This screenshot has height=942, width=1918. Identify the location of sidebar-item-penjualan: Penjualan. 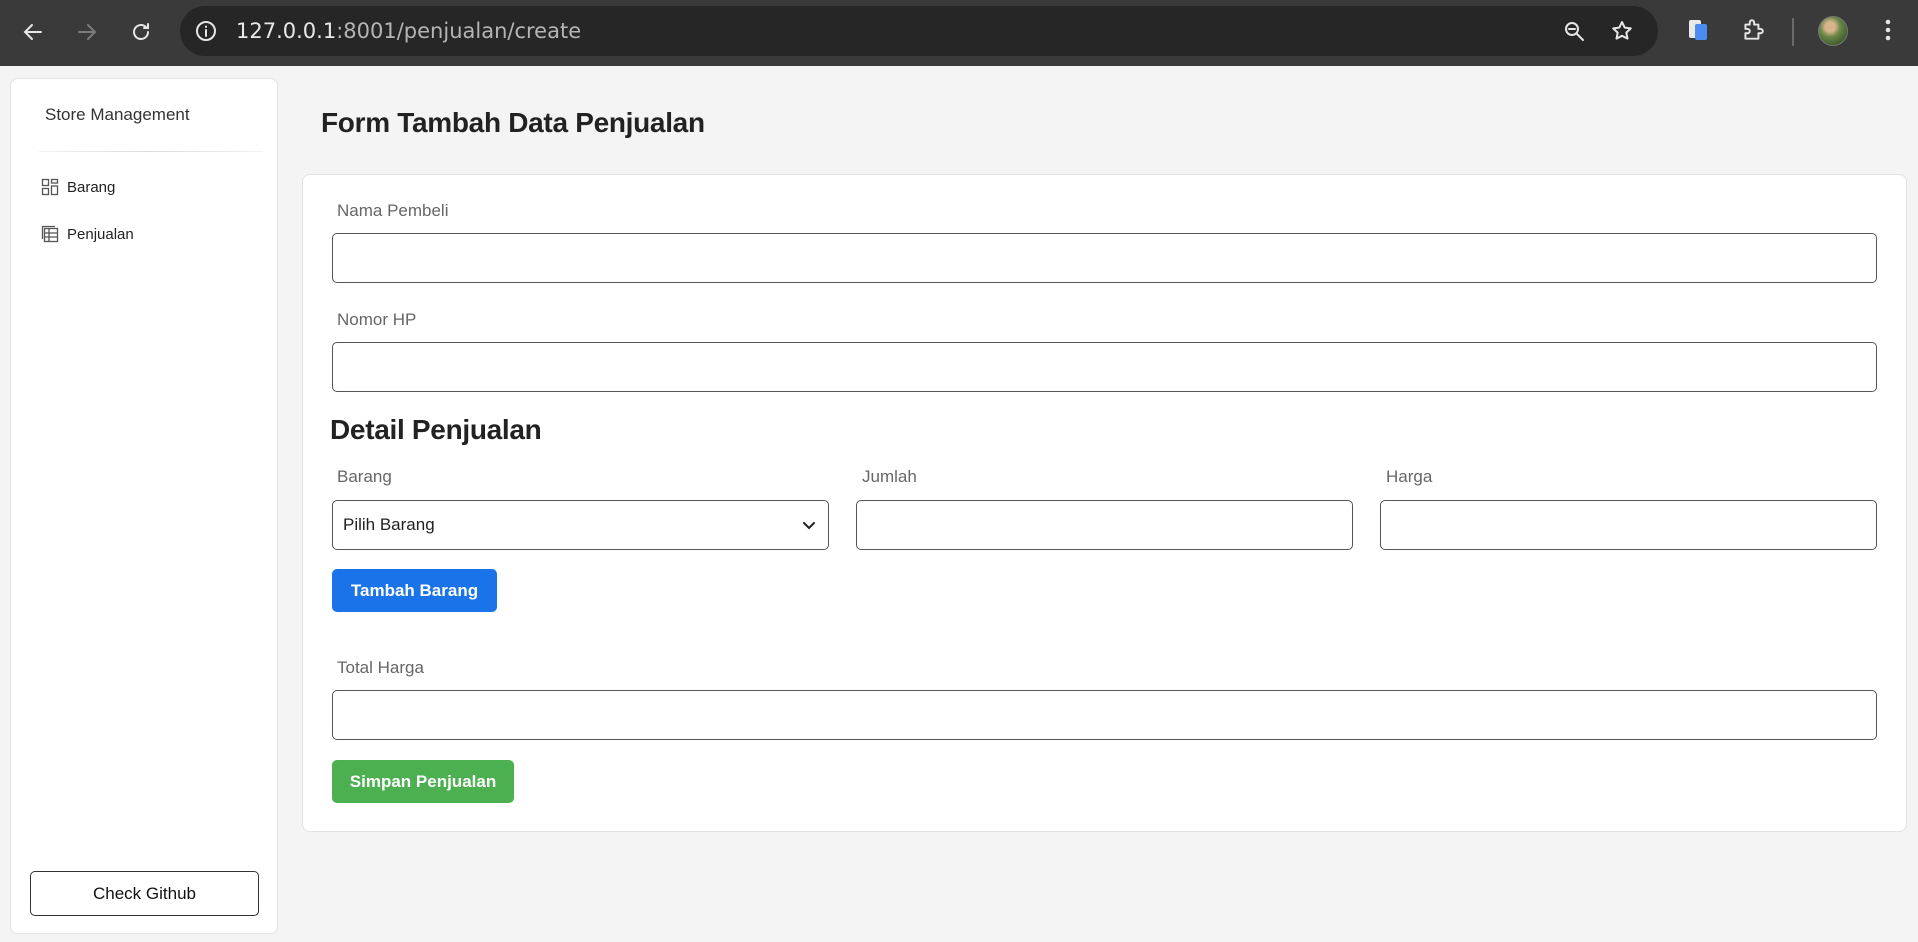
(87, 234).